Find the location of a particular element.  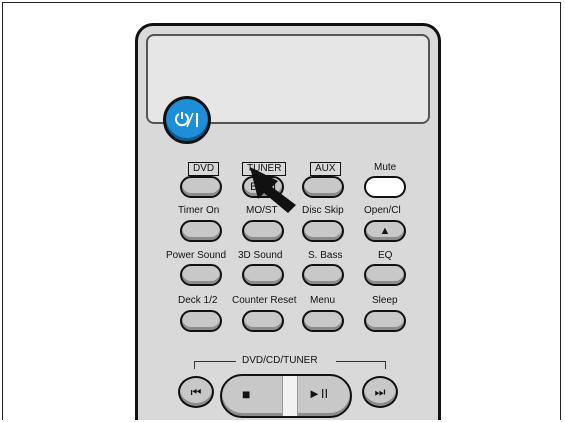

dvd-label: DVD is located at coordinates (204, 169).